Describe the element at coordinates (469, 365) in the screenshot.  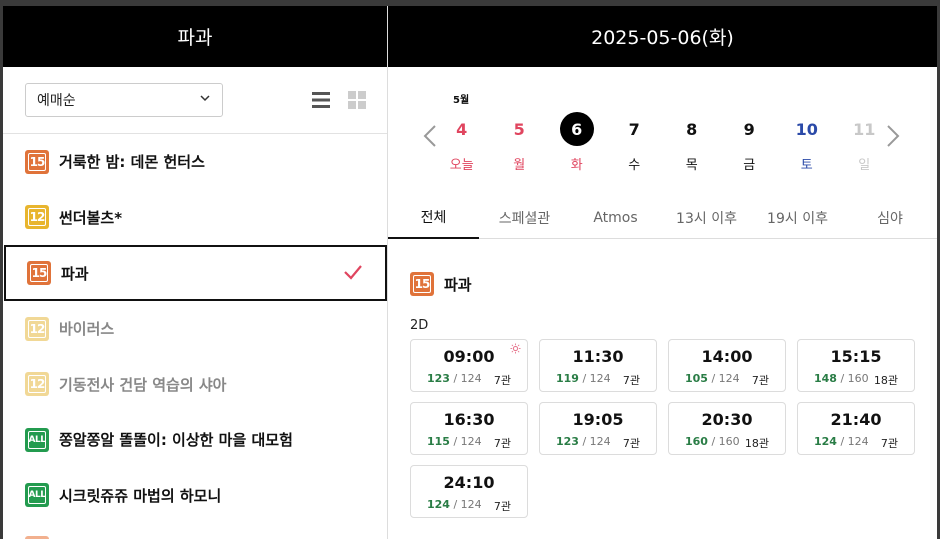
I see `showtime-slot: 09:00 123 / 124 7관` at that location.